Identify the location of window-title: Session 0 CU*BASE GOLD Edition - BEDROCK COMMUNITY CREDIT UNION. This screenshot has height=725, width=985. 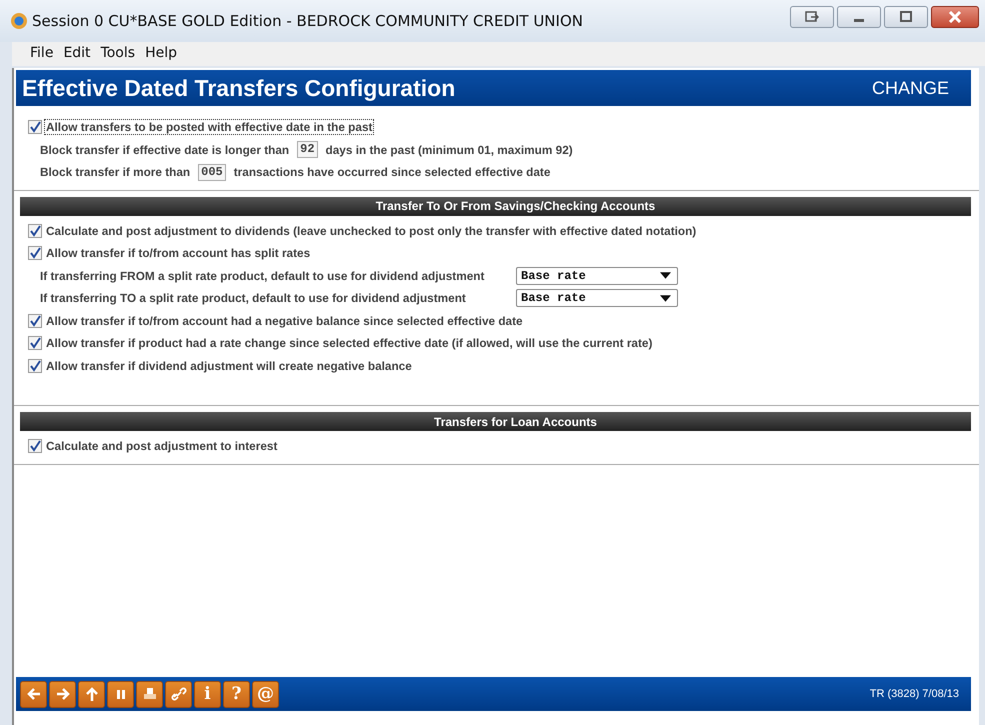
(307, 21).